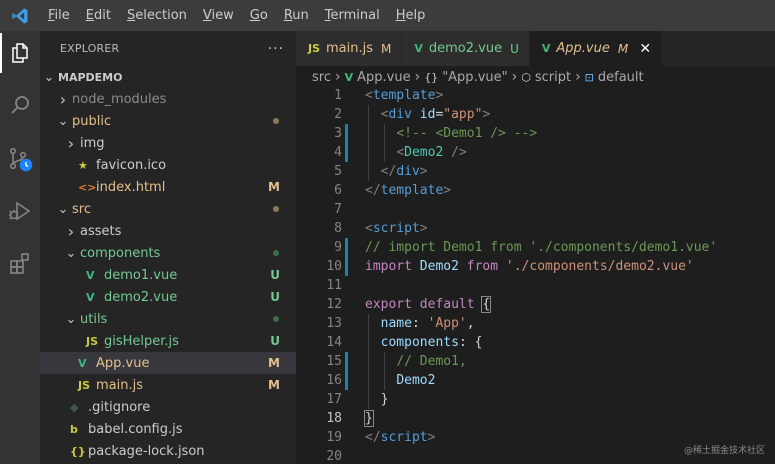 The width and height of the screenshot is (775, 464). I want to click on code-text: </div>, so click(396, 171).